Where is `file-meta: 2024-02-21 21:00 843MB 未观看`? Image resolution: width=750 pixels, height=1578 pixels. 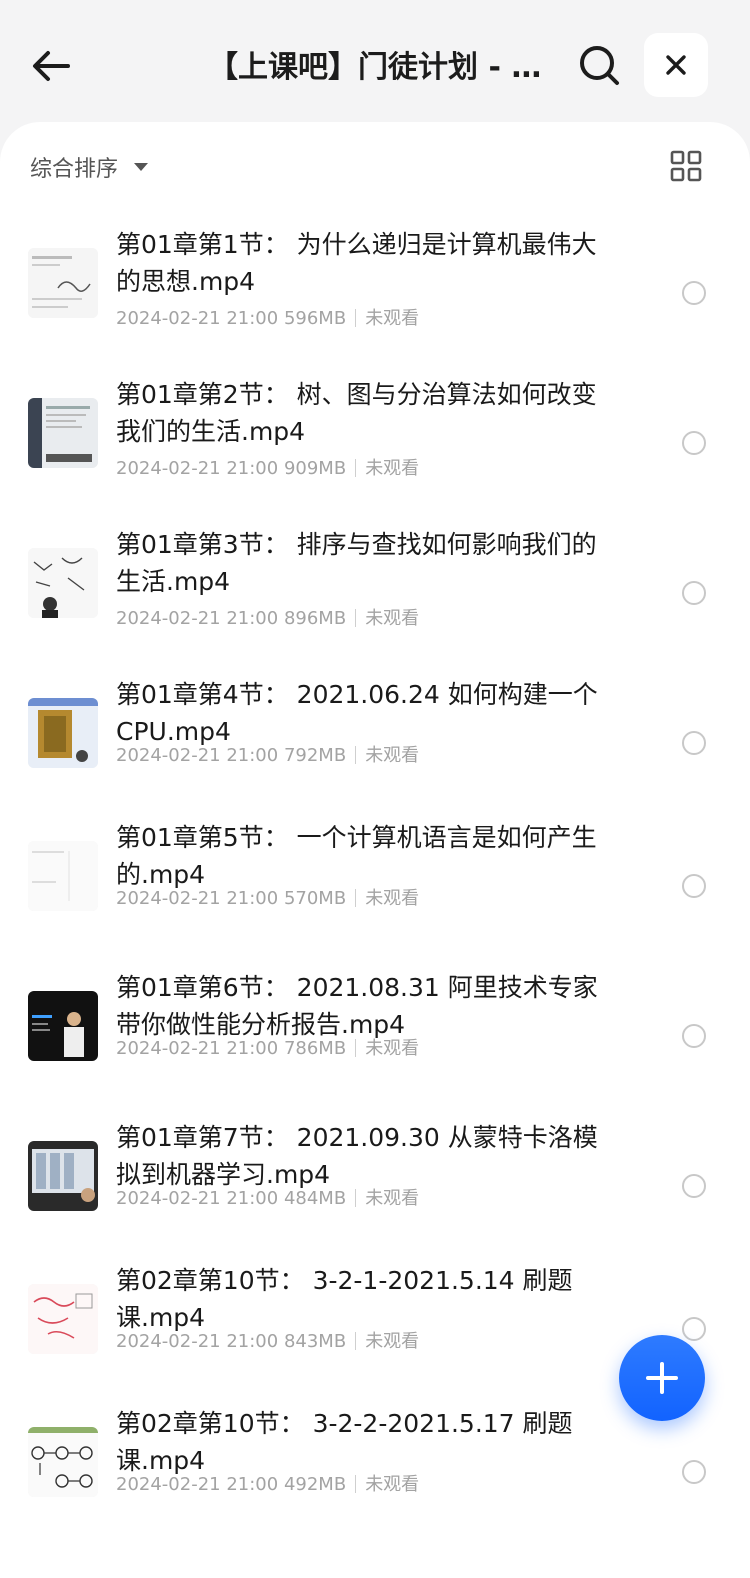
file-meta: 2024-02-21 21:00 843MB 未观看 is located at coordinates (267, 1342).